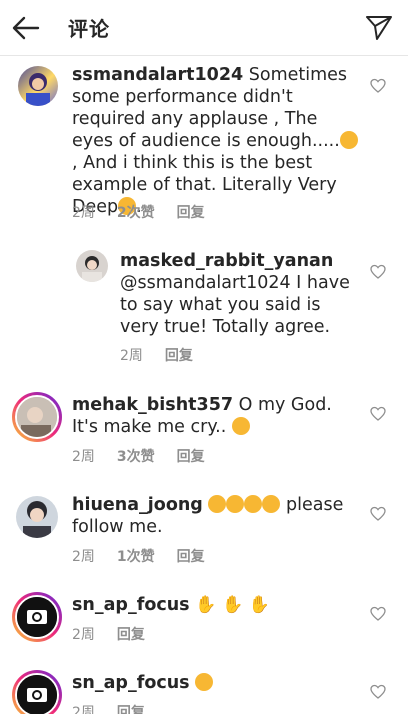  What do you see at coordinates (226, 261) in the screenshot?
I see `username-link: masked_rabbit_yanan` at bounding box center [226, 261].